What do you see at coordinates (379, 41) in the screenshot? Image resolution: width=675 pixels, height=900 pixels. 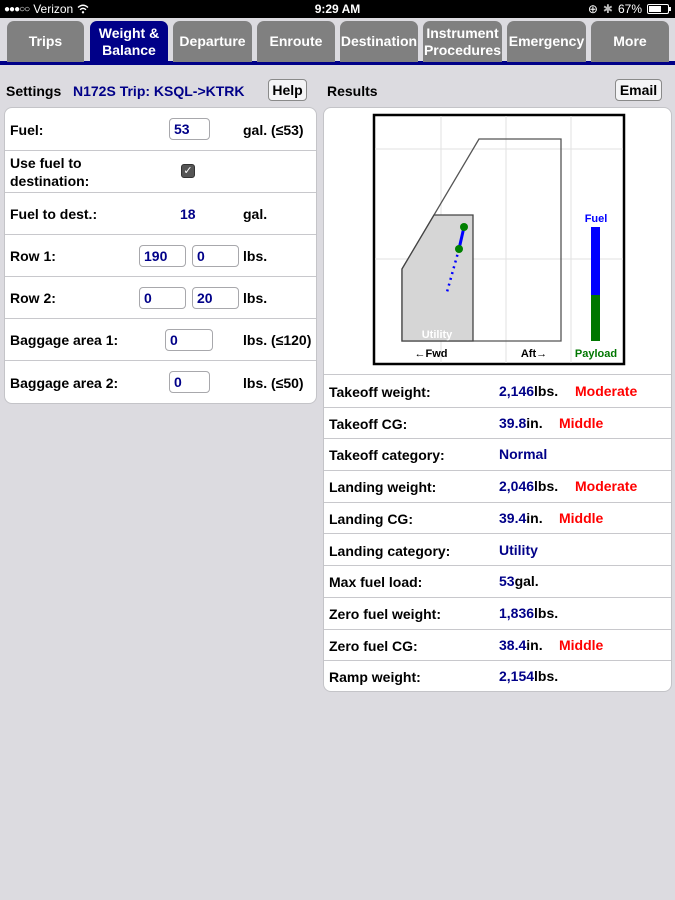 I see `tab-destination: Destination` at bounding box center [379, 41].